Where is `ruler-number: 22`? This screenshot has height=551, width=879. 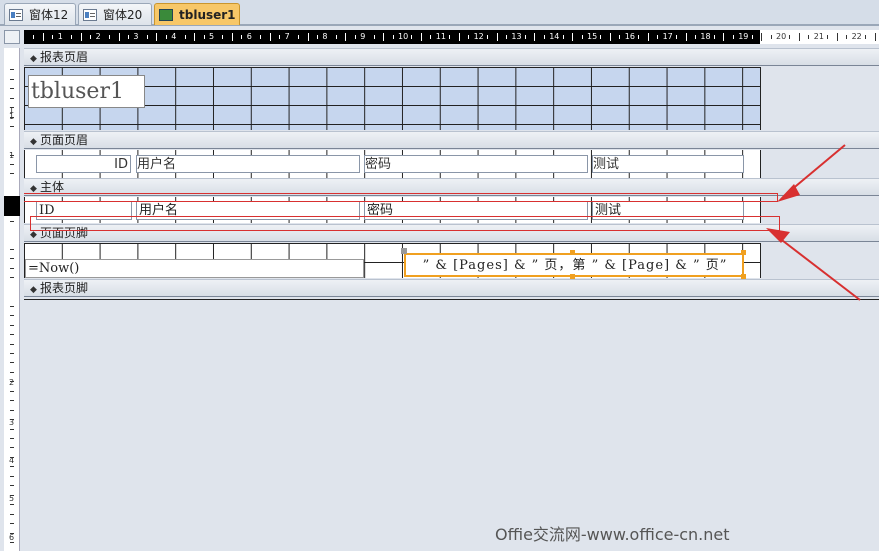
ruler-number: 22 is located at coordinates (856, 36).